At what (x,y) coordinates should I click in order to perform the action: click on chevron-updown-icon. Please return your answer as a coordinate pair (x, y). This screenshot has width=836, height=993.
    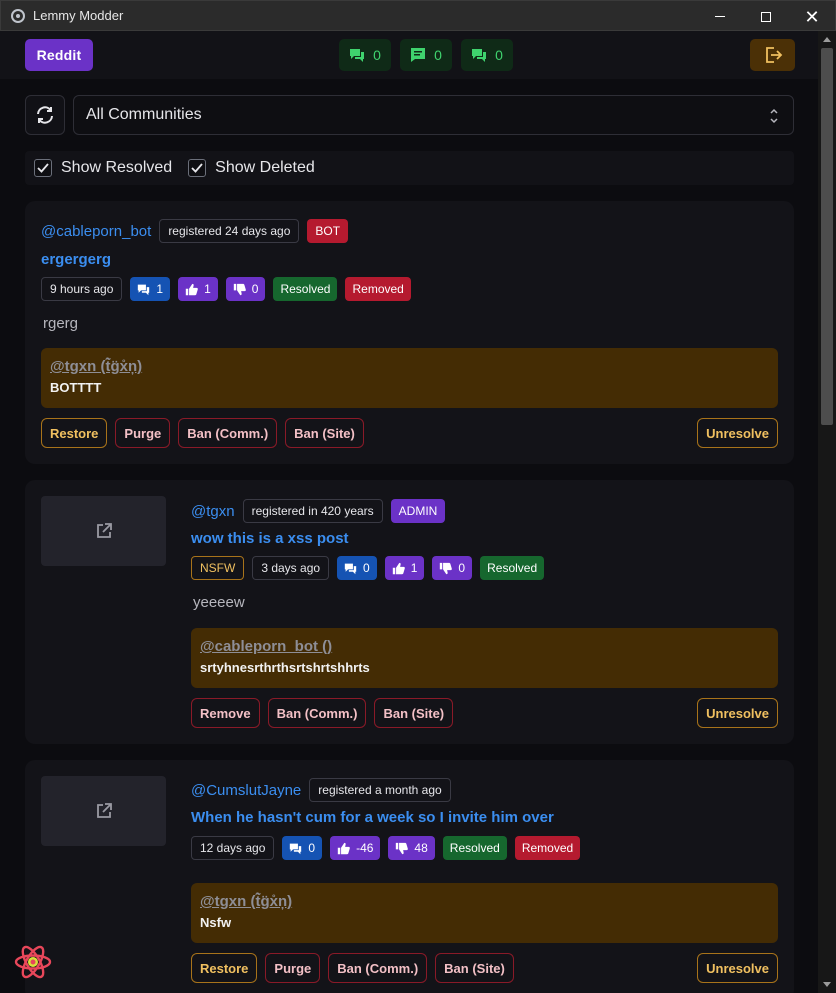
    Looking at the image, I should click on (774, 116).